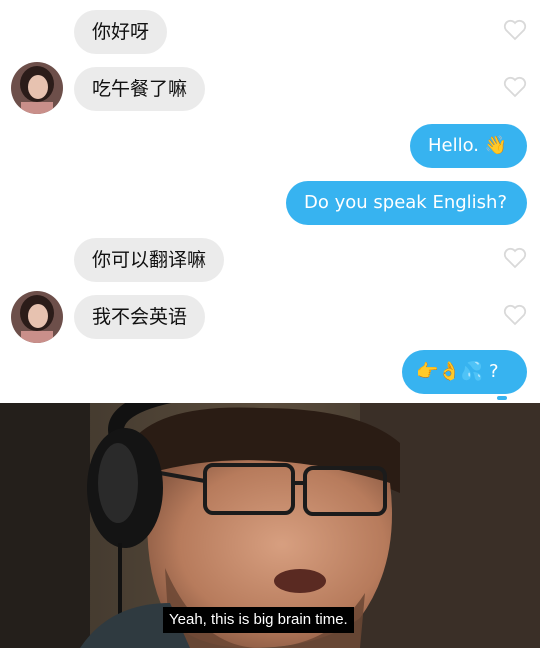  Describe the element at coordinates (472, 371) in the screenshot. I see `sweat-drops-icon: 💦` at that location.